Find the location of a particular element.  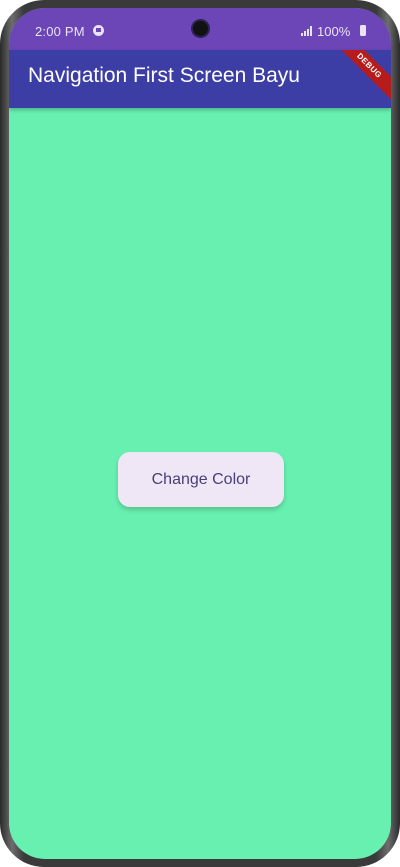

app-bar: Navigation First Screen Bayu DEBUG is located at coordinates (200, 79).